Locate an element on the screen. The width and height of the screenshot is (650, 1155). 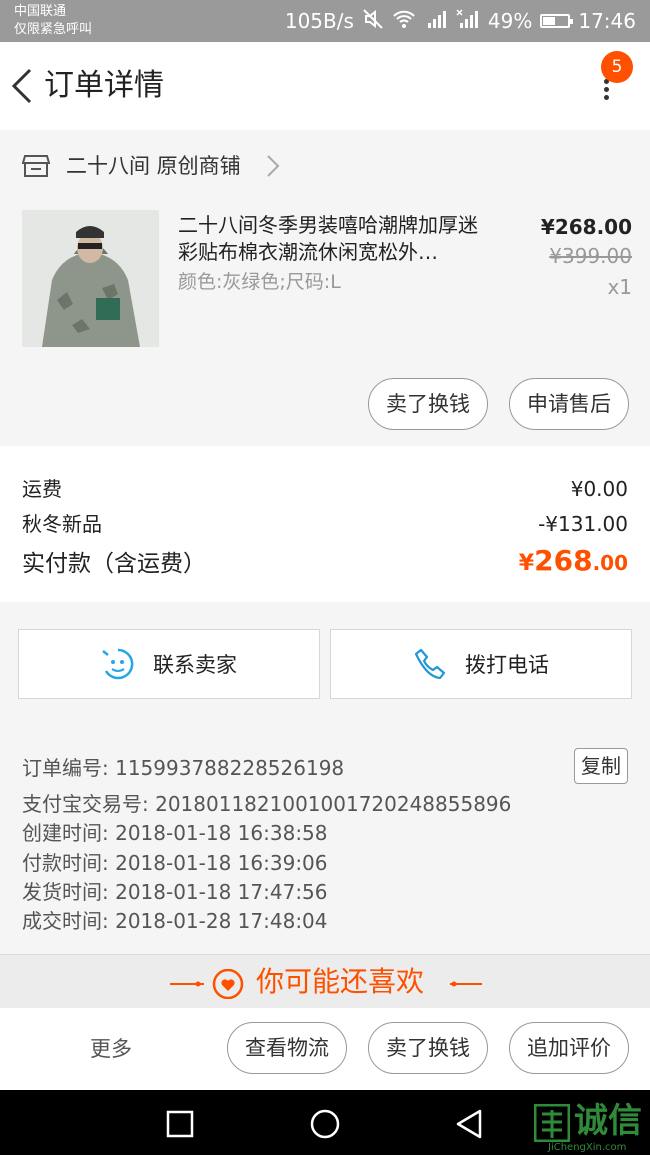
watermark-text: 诚信 is located at coordinates (608, 1121).